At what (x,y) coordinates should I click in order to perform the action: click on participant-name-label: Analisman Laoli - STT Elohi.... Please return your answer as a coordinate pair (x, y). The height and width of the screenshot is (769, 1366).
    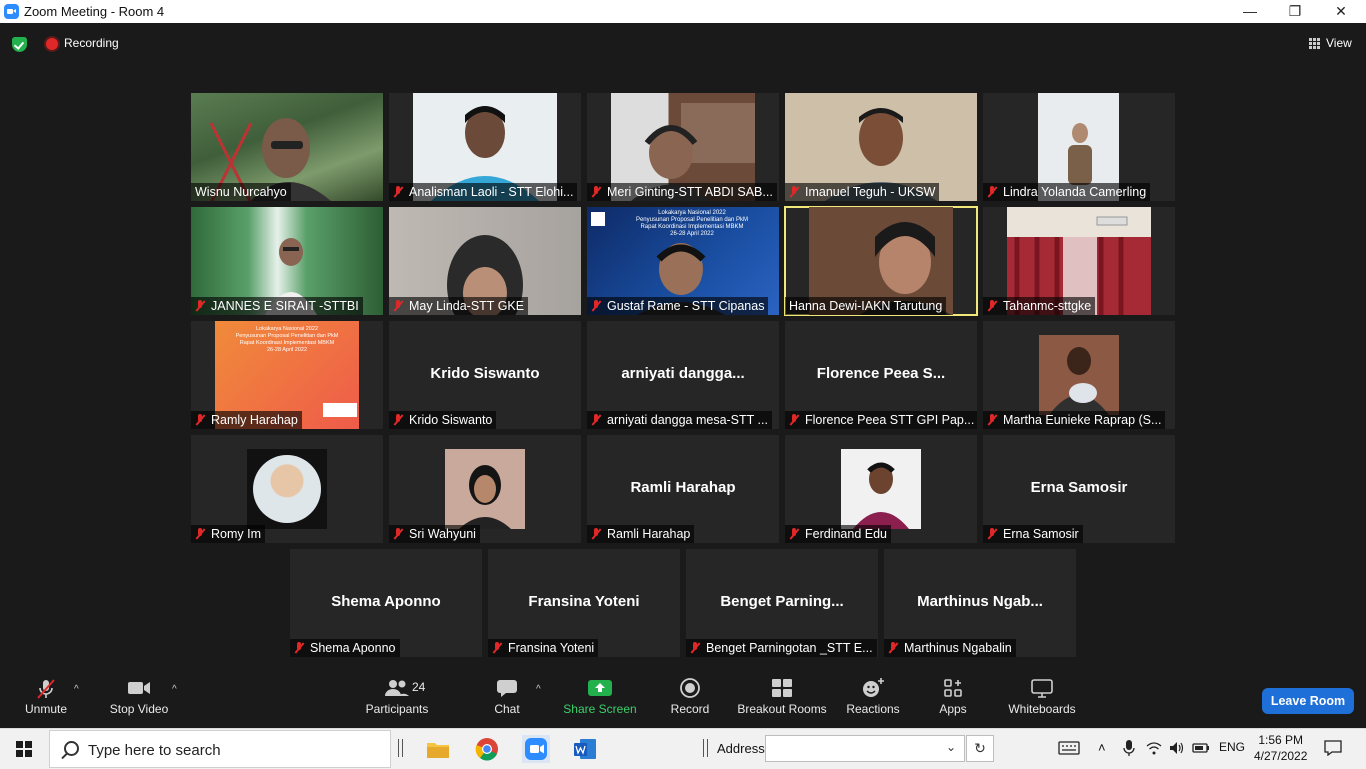
    Looking at the image, I should click on (483, 192).